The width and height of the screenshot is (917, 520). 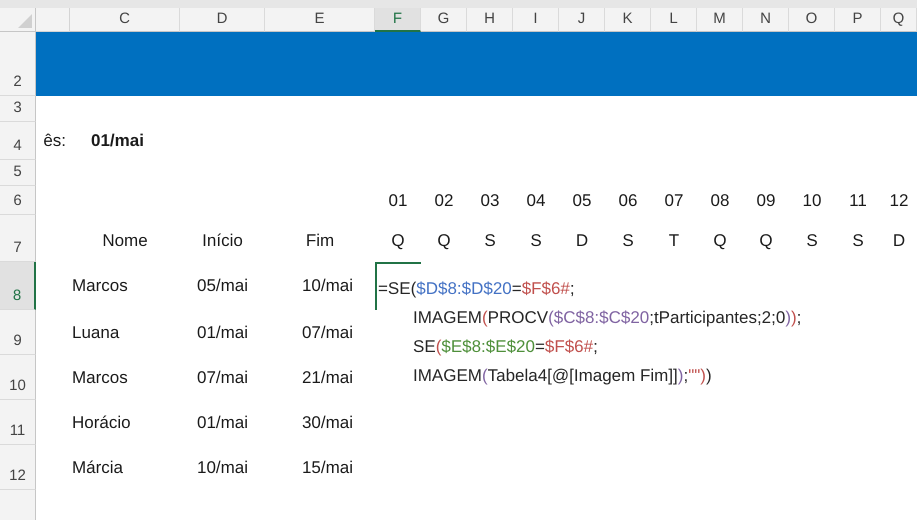 What do you see at coordinates (720, 20) in the screenshot?
I see `column-header: M` at bounding box center [720, 20].